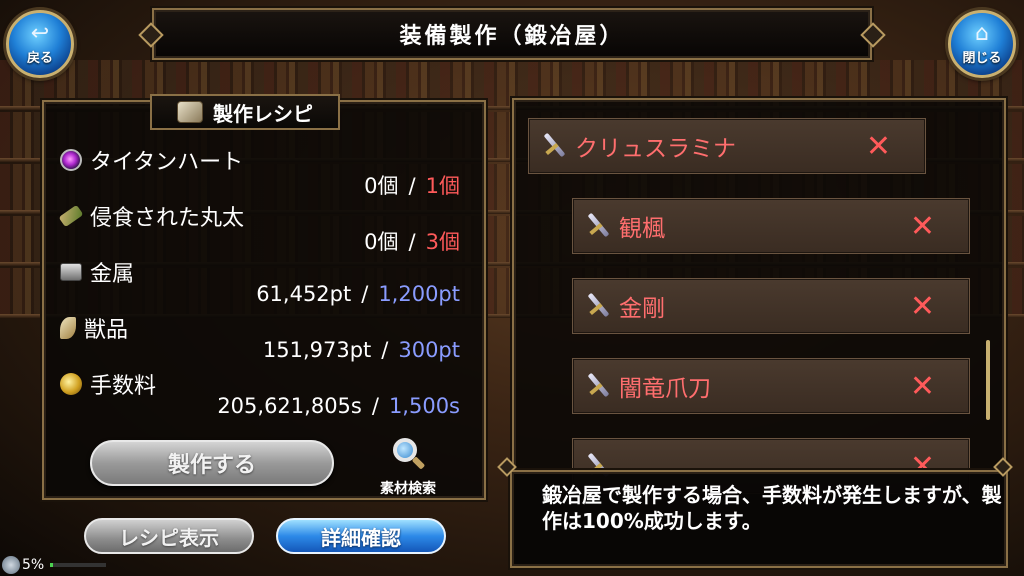 The image size is (1024, 576). I want to click on home-icon: ⌂, so click(982, 33).